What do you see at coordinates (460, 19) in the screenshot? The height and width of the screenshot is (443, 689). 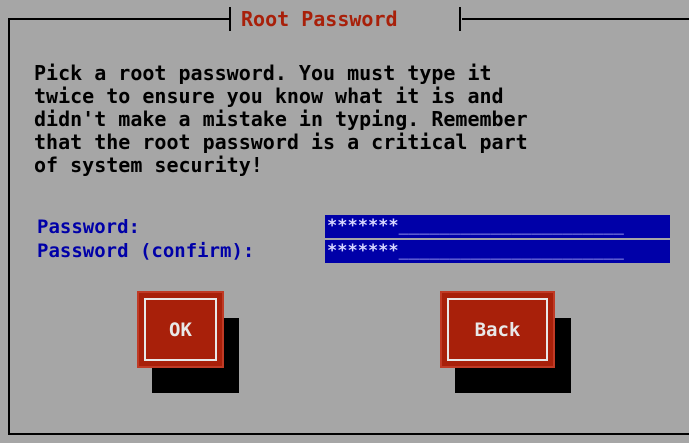 I see `title-tick-right` at bounding box center [460, 19].